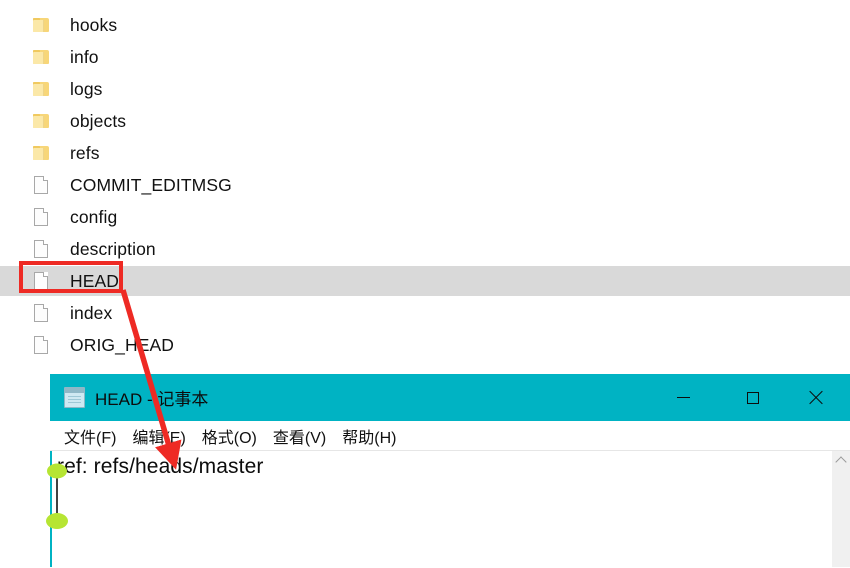 This screenshot has width=850, height=568. What do you see at coordinates (91, 312) in the screenshot?
I see `file-name-label: index` at bounding box center [91, 312].